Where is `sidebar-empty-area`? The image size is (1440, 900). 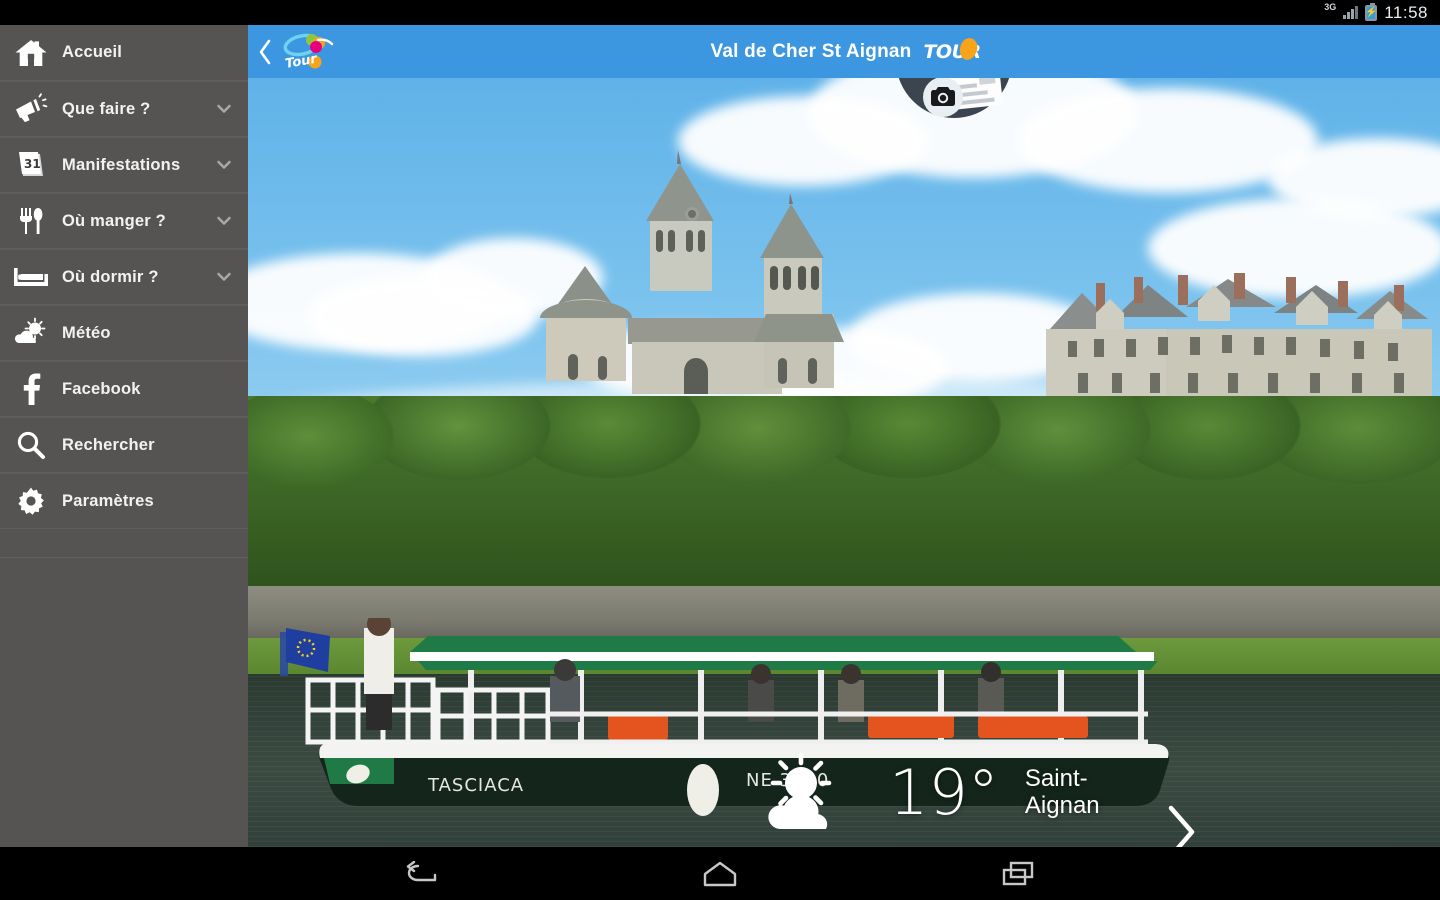 sidebar-empty-area is located at coordinates (124, 702).